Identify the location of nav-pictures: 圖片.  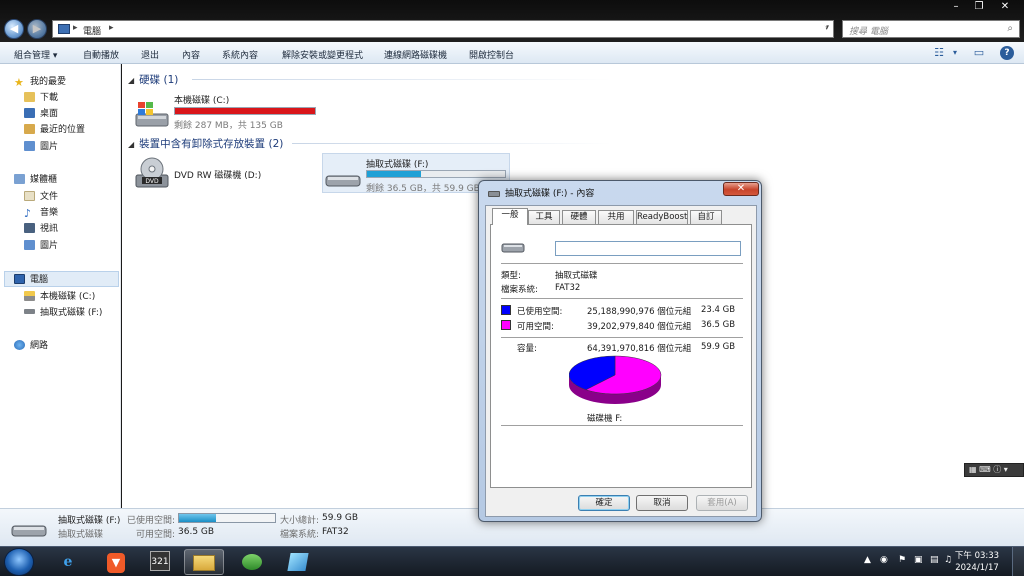
(41, 146).